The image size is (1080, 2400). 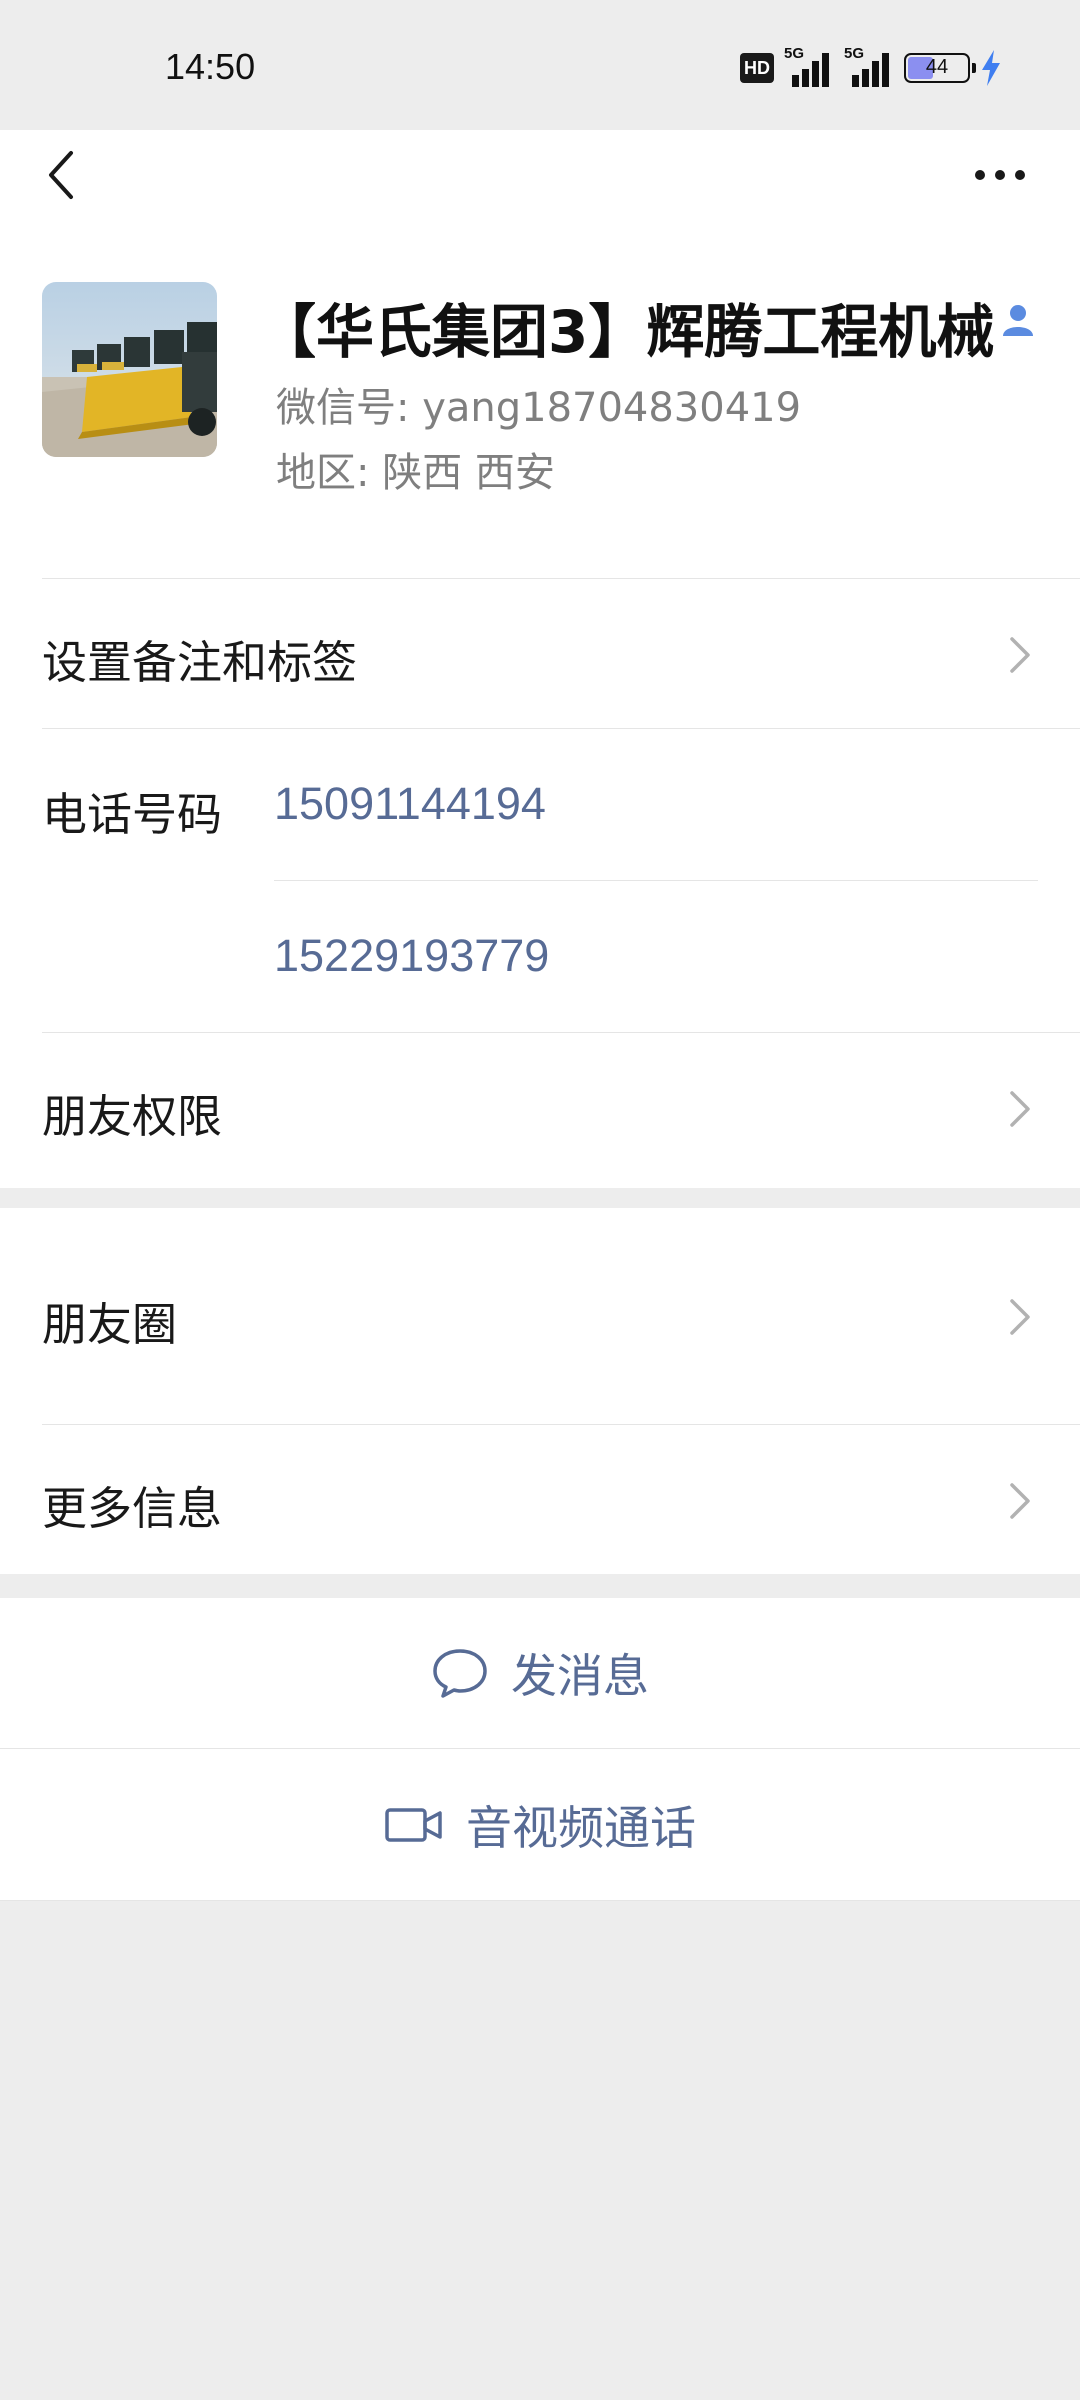 I want to click on hd-icon: HD, so click(x=757, y=68).